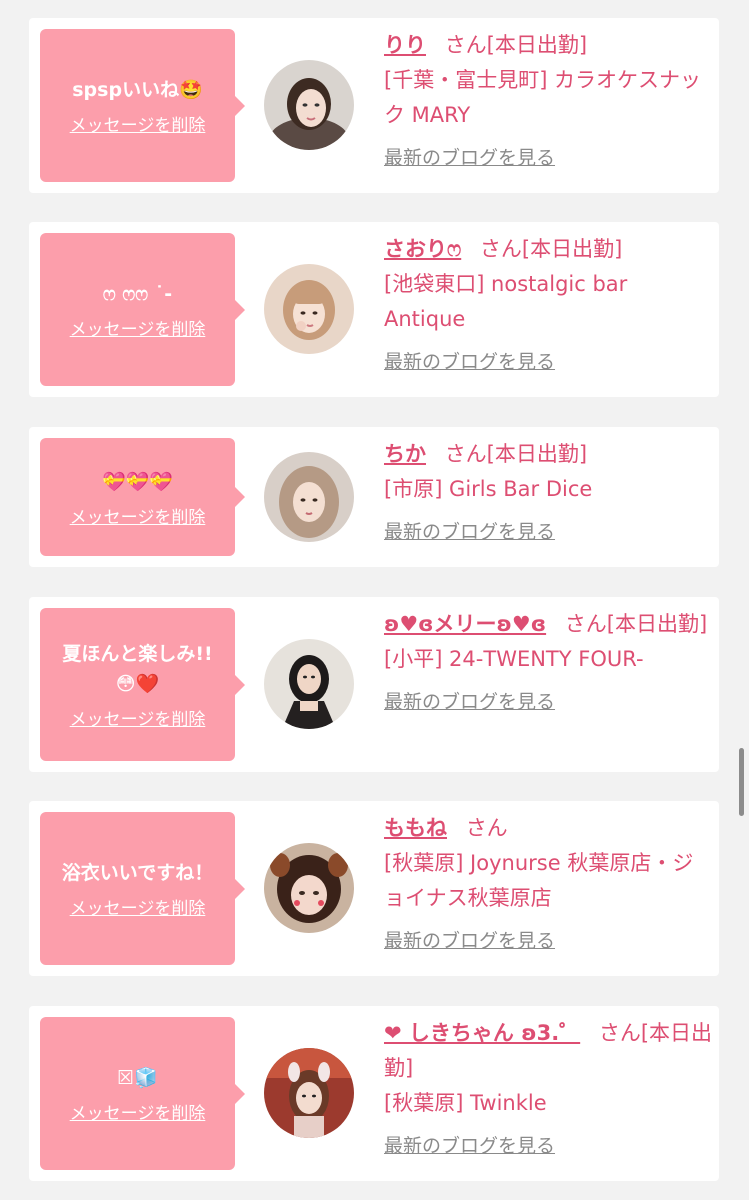  I want to click on cast-status: さん, so click(486, 828).